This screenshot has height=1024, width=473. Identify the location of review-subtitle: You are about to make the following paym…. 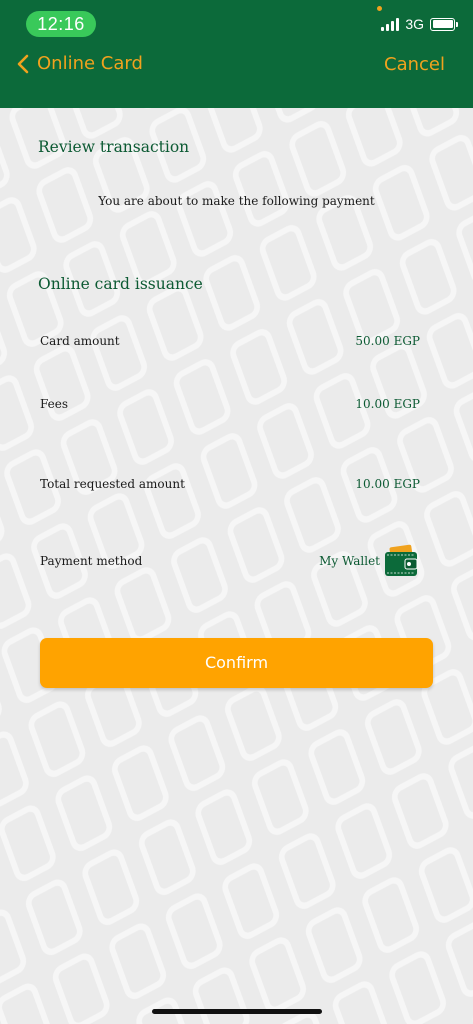
(236, 201).